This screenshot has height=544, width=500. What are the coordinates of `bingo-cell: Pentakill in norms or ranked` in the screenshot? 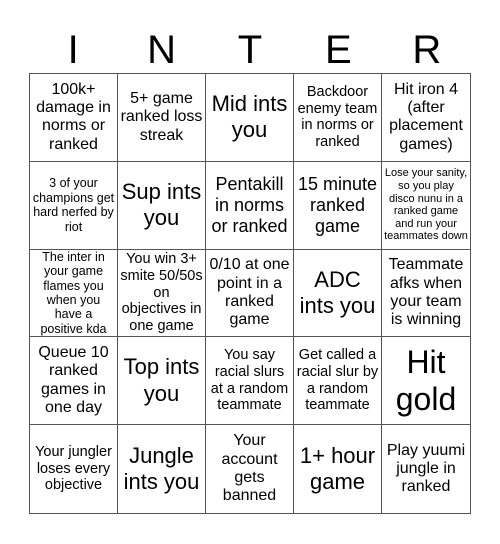 It's located at (250, 205).